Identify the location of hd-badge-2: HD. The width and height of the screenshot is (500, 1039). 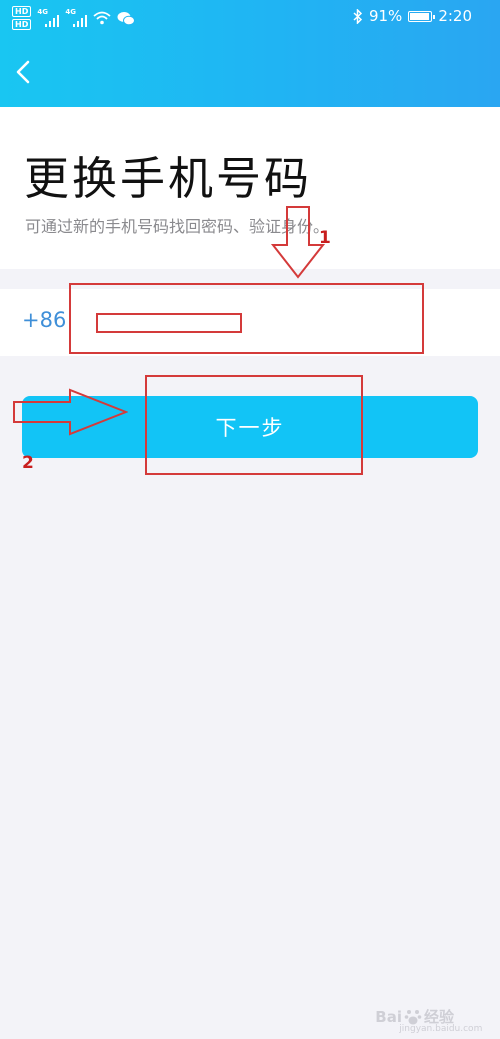
(22, 24).